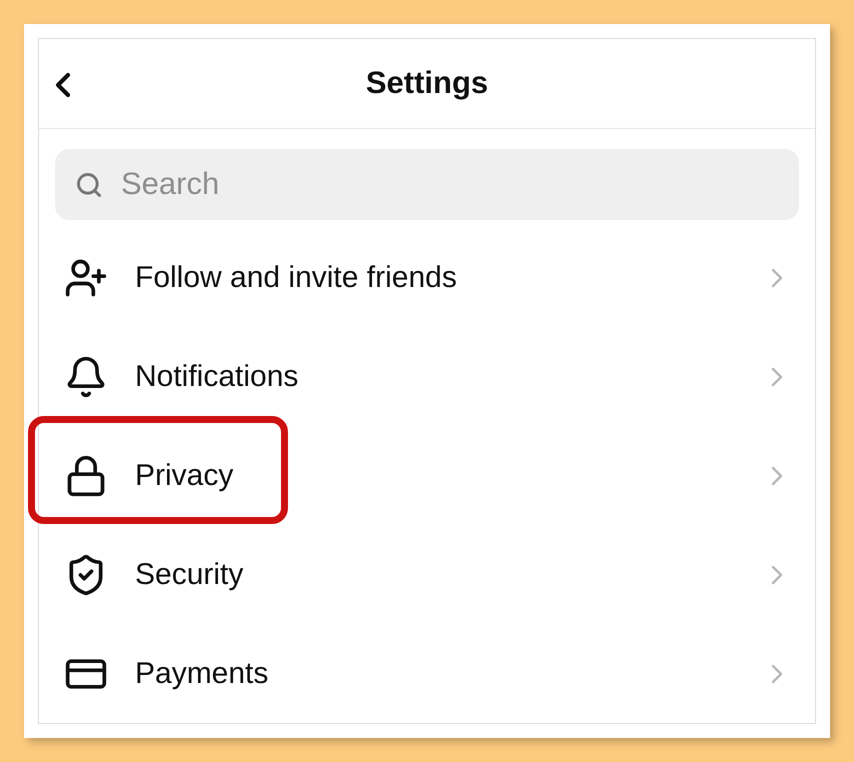 The image size is (854, 762). I want to click on row-label: Security, so click(189, 575).